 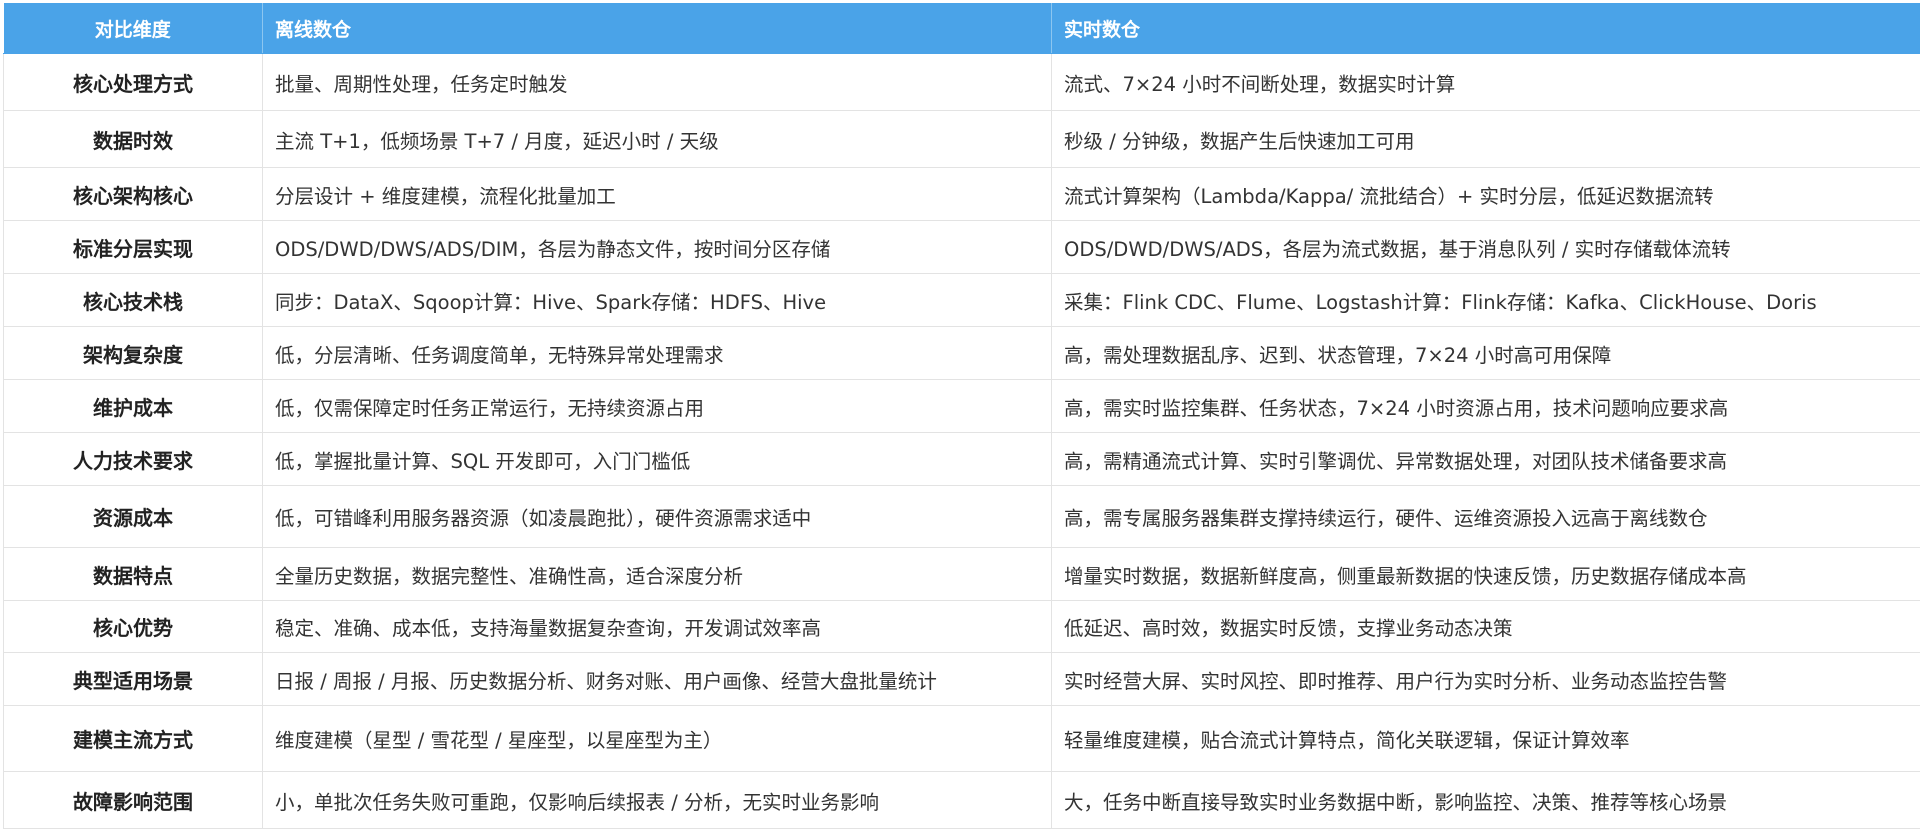 What do you see at coordinates (133, 247) in the screenshot?
I see `row-dimension: 标准分层实现` at bounding box center [133, 247].